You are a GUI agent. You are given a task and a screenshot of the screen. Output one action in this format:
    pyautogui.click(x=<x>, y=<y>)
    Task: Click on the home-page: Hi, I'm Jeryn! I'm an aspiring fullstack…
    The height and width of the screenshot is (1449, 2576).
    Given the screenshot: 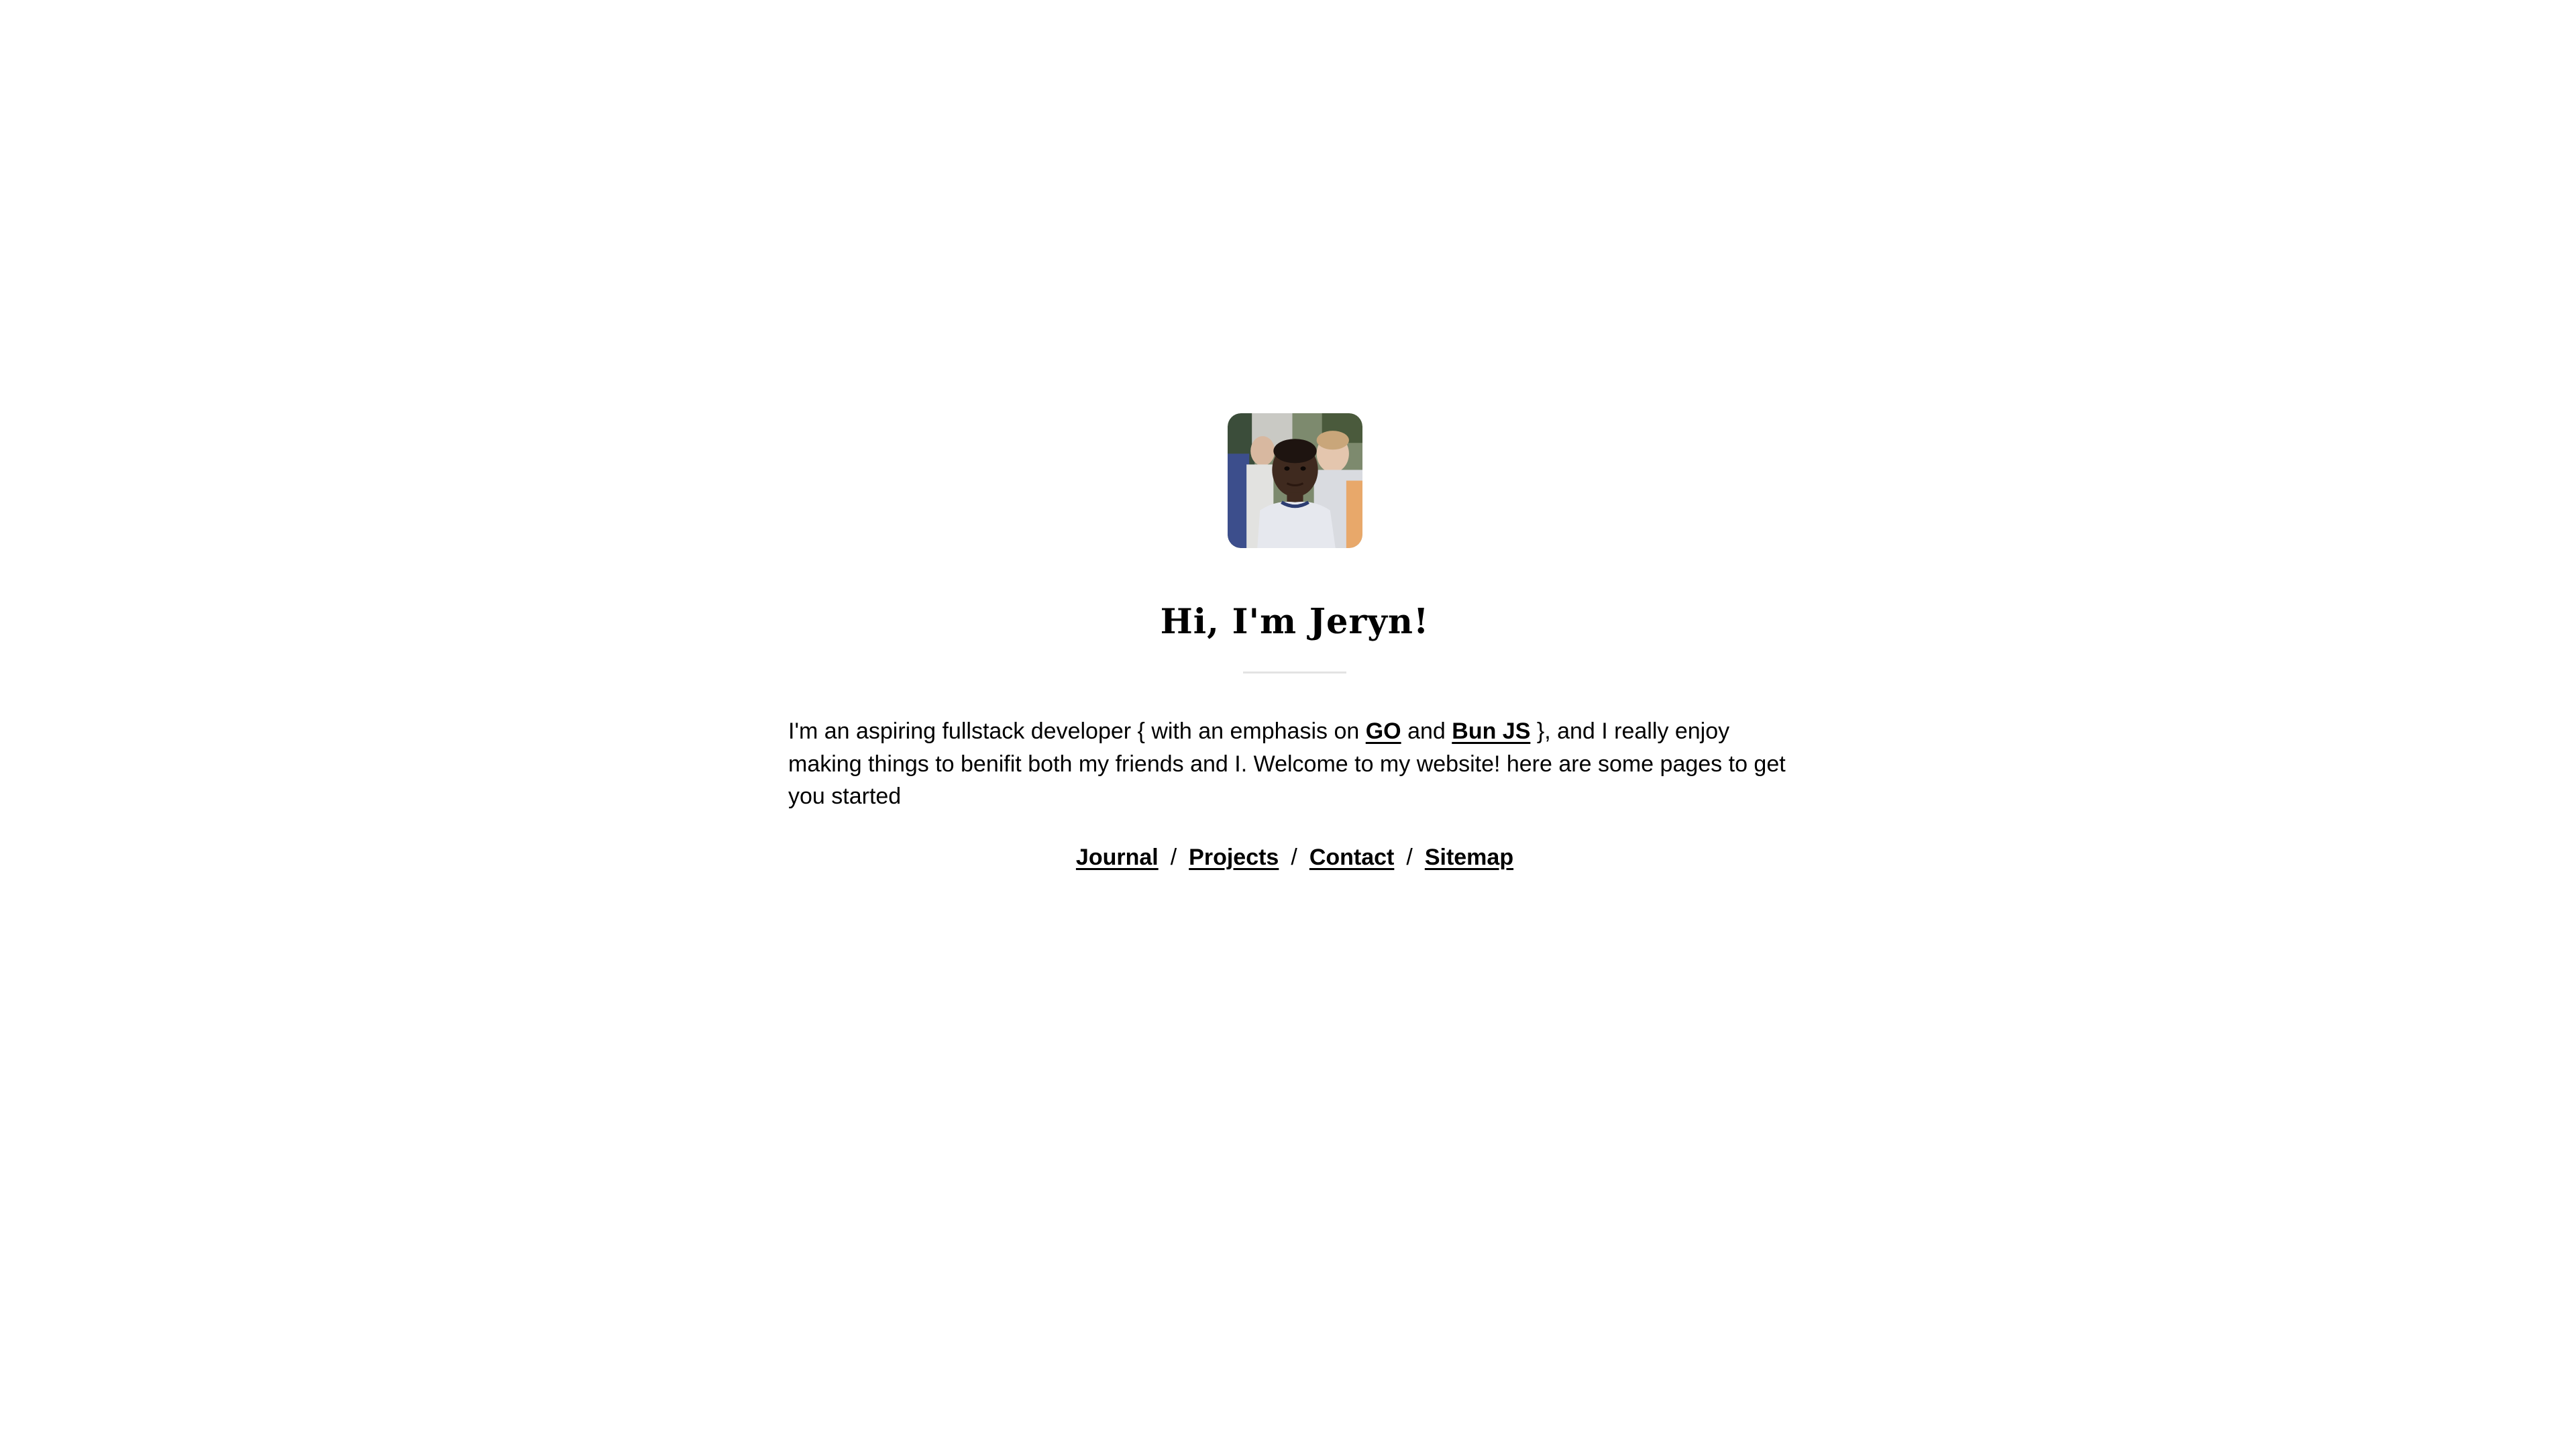 What is the action you would take?
    pyautogui.click(x=1294, y=643)
    